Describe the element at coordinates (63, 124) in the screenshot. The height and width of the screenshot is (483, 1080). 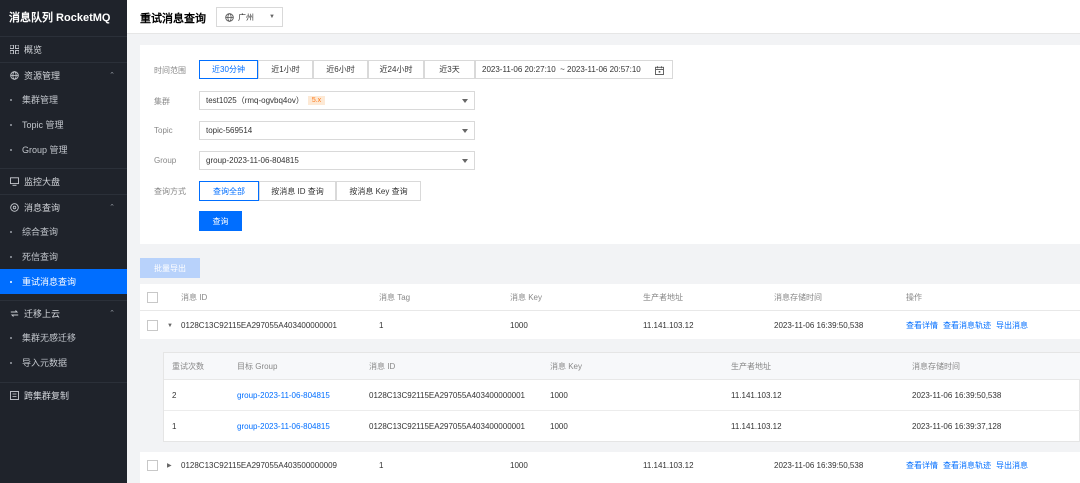
I see `sidebar-item-topic-management: Topic 管理` at that location.